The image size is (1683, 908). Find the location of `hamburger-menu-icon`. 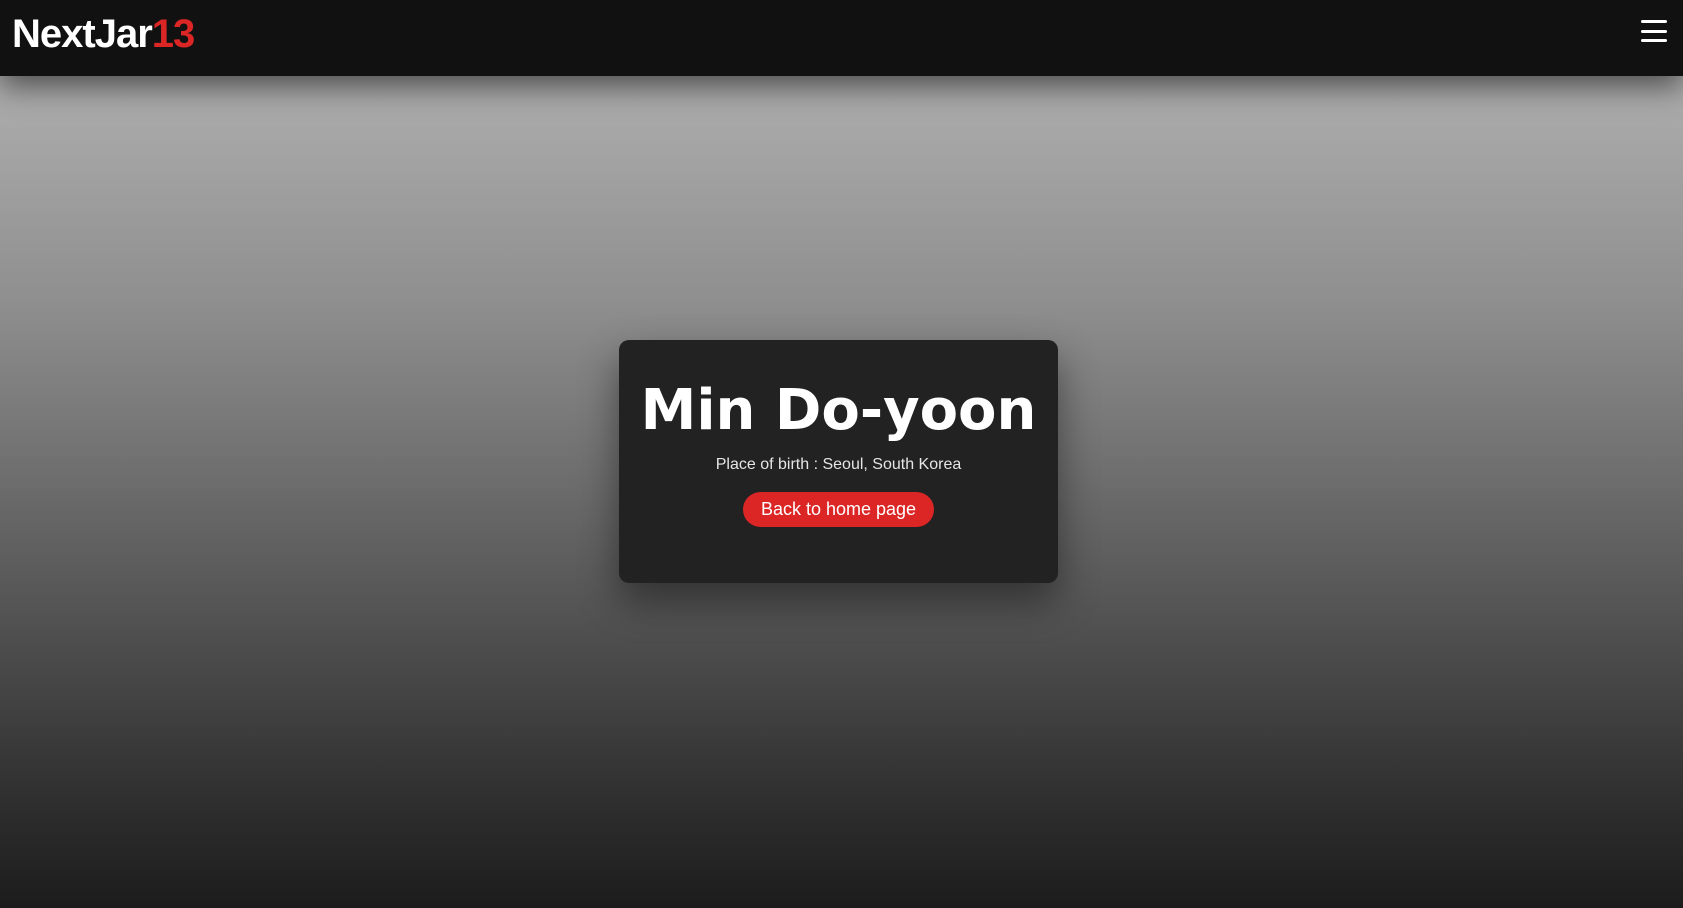

hamburger-menu-icon is located at coordinates (1654, 21).